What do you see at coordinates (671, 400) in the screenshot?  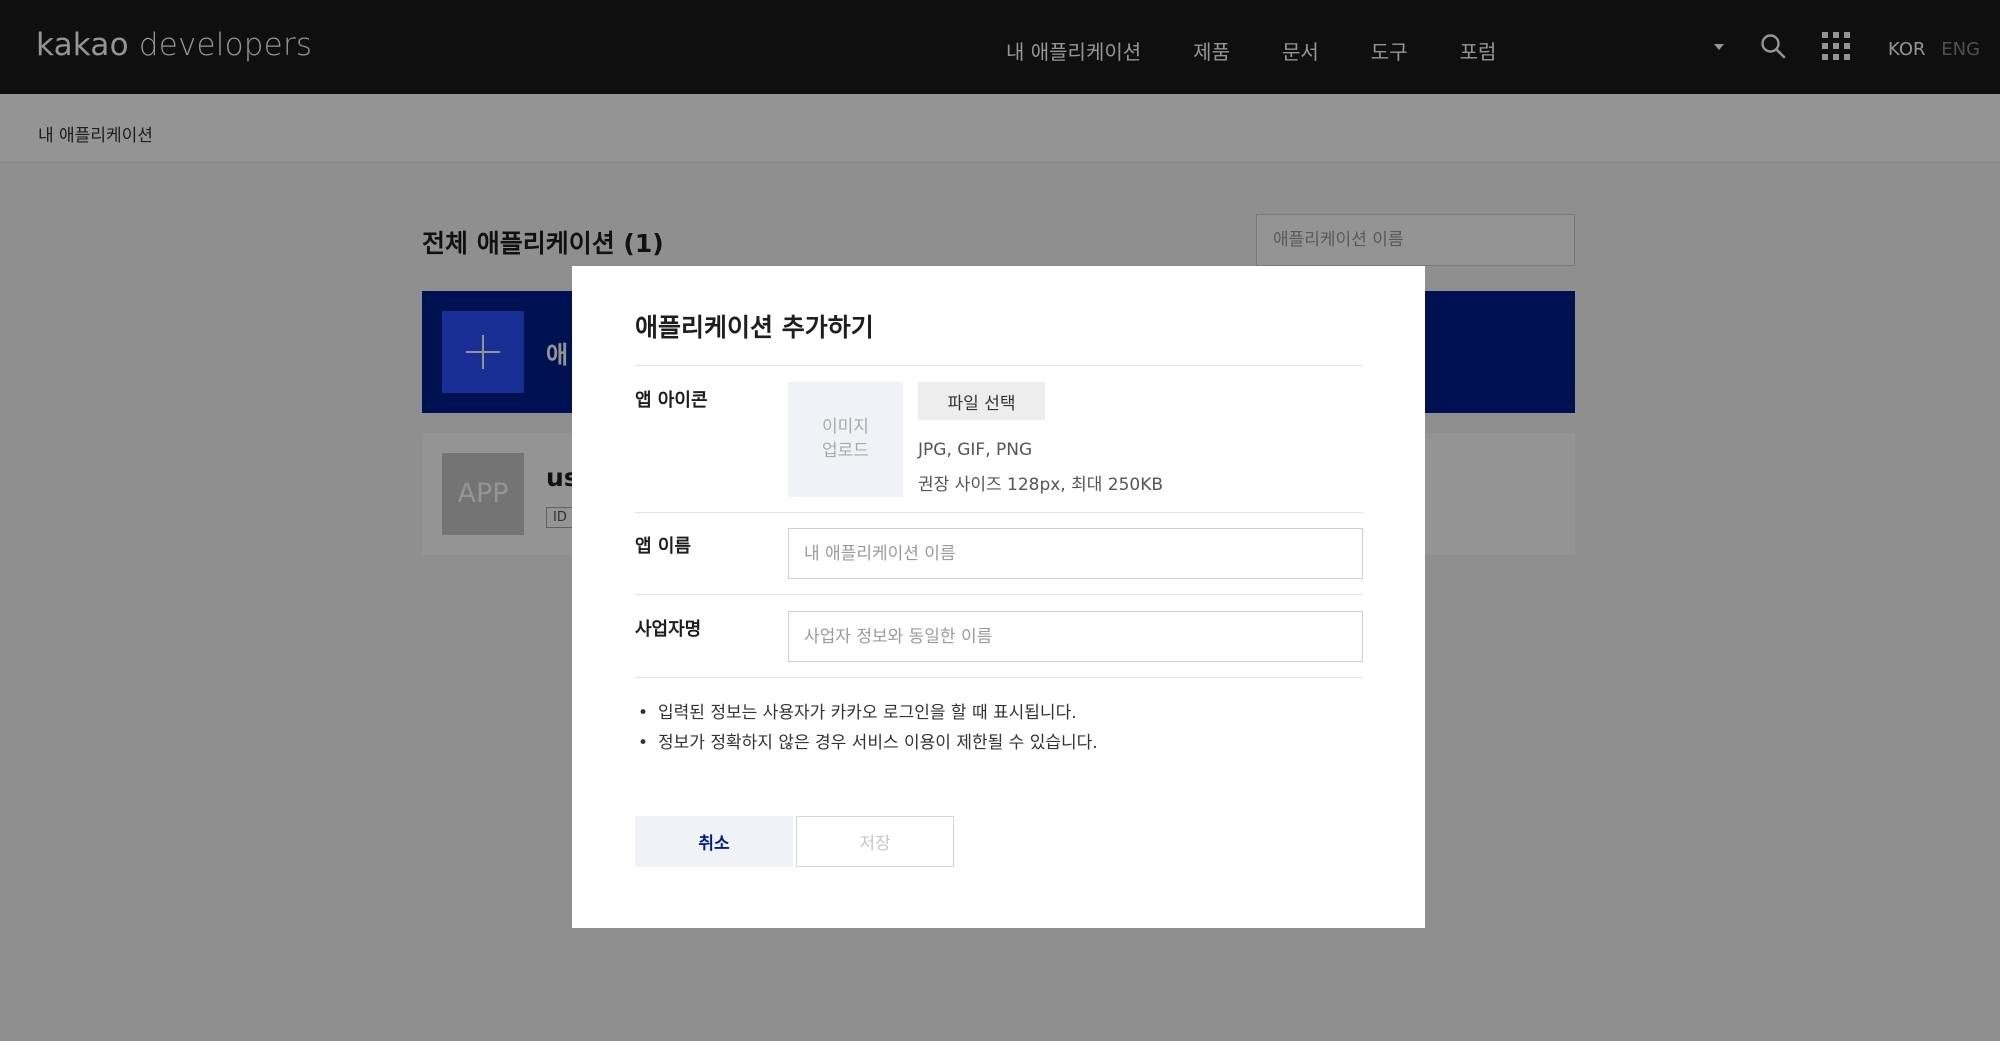 I see `app-icon-label: 앱 아이콘` at bounding box center [671, 400].